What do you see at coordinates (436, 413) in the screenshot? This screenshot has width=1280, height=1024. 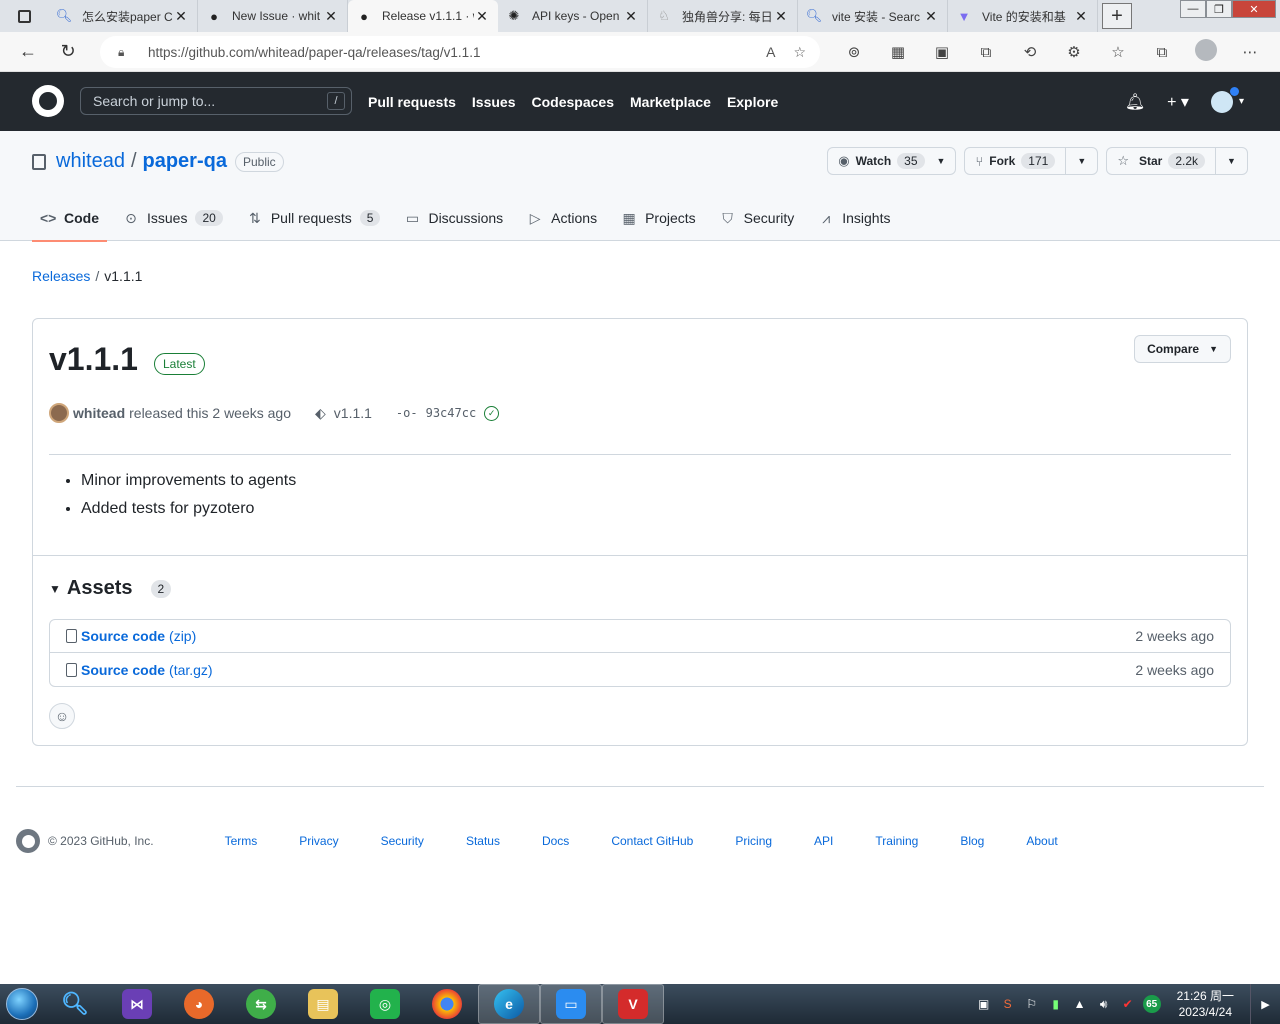 I see `release-commit: -o- 93c47cc` at bounding box center [436, 413].